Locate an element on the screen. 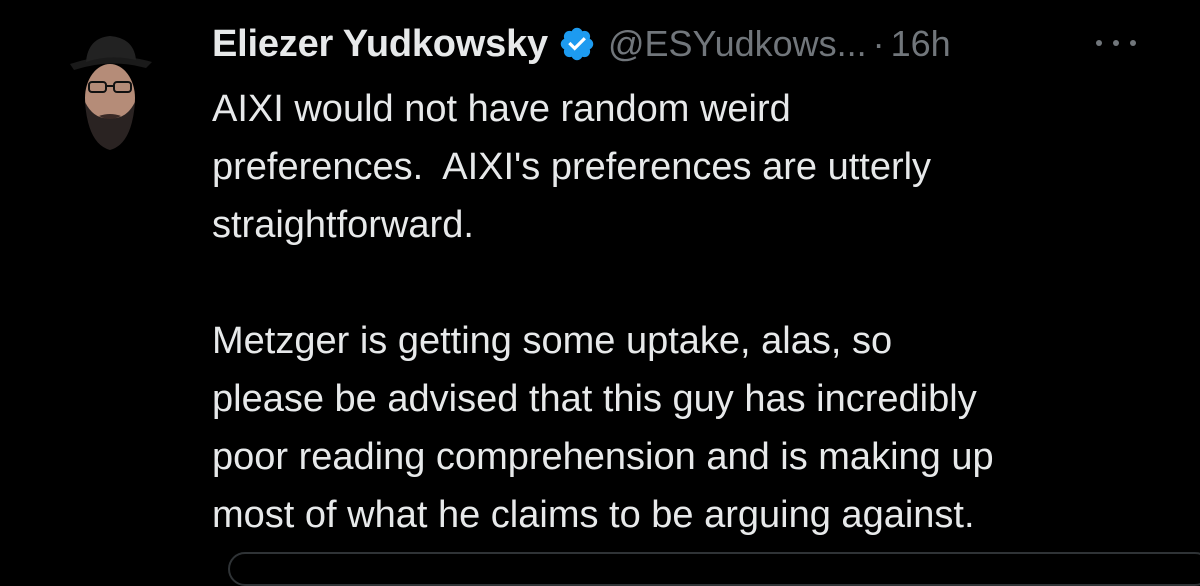 The image size is (1200, 586). tweet-line: Metzger is getting some uptake, alas, so is located at coordinates (552, 341).